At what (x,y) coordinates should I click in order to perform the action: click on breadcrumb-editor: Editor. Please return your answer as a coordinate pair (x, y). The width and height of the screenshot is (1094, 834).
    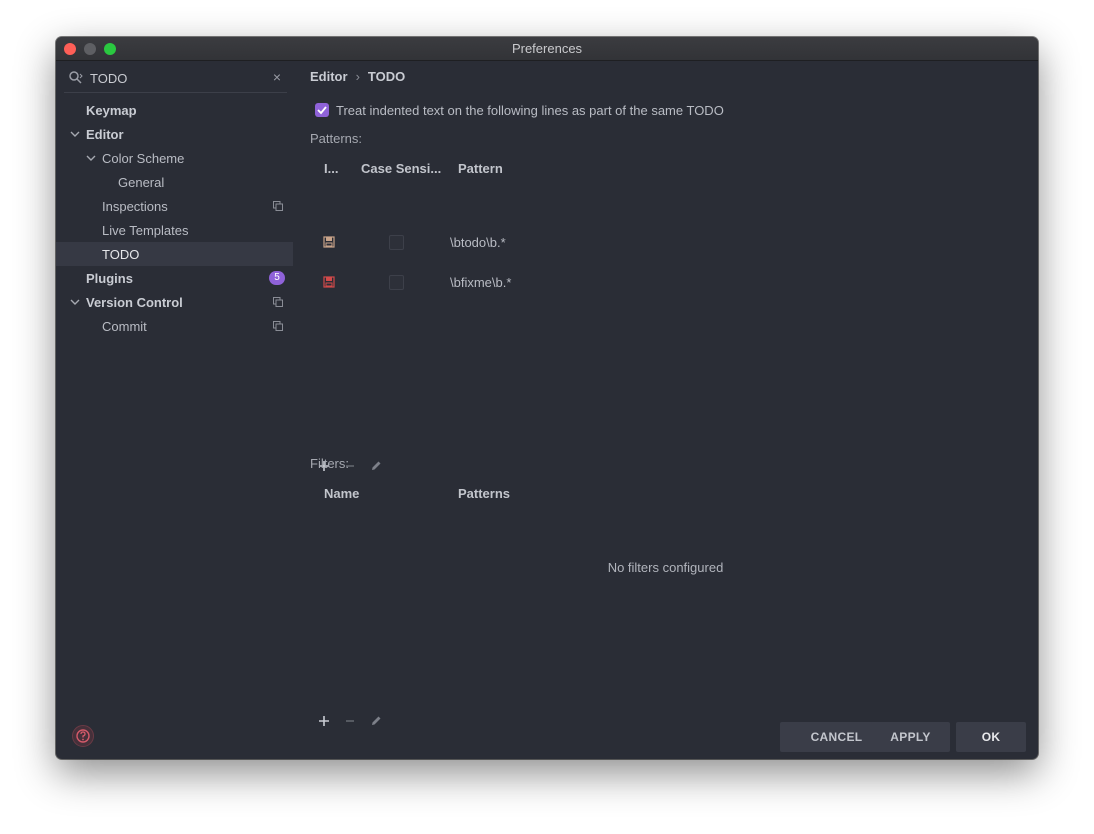
    Looking at the image, I should click on (329, 76).